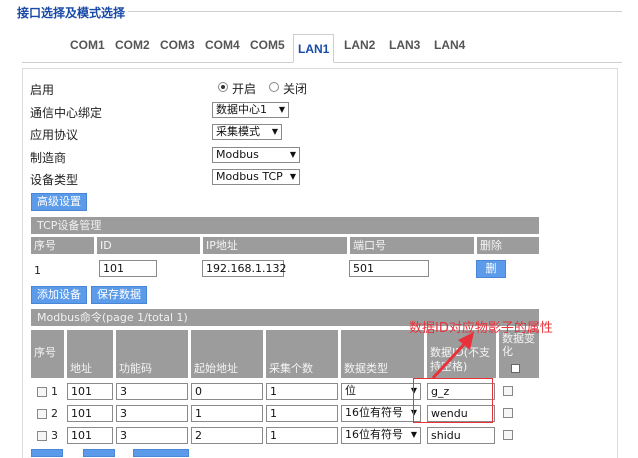 The height and width of the screenshot is (458, 638). What do you see at coordinates (508, 245) in the screenshot?
I see `tcp-header-delete: 删除` at bounding box center [508, 245].